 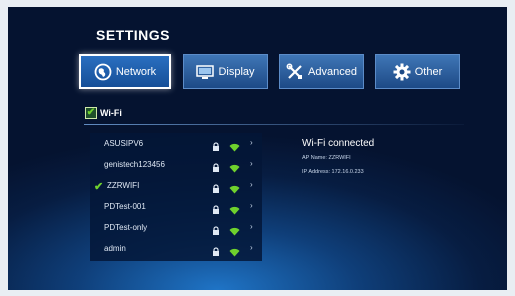 I want to click on tab-advanced-label: Advanced, so click(x=332, y=71).